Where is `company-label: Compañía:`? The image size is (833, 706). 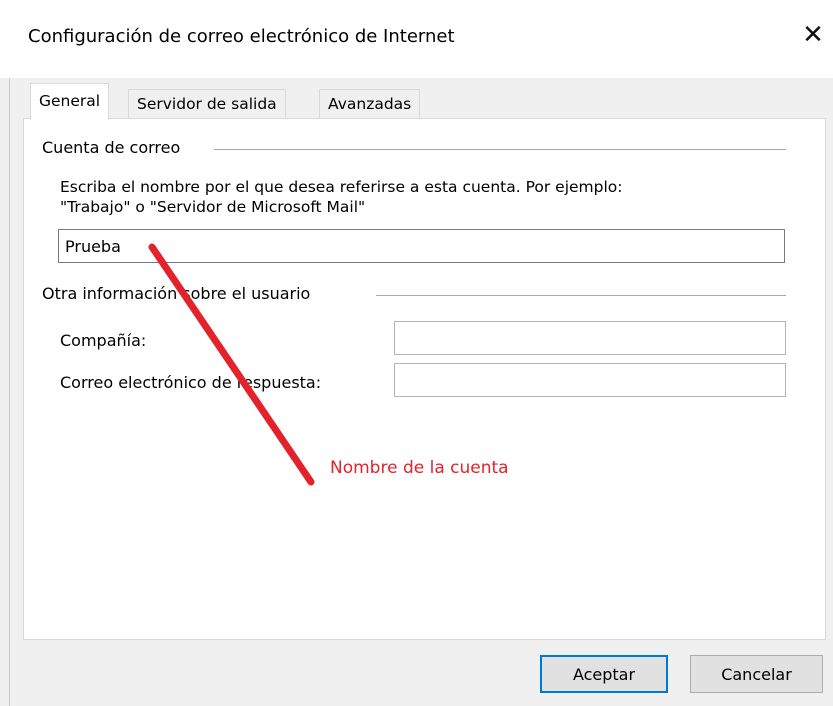
company-label: Compañía: is located at coordinates (103, 340).